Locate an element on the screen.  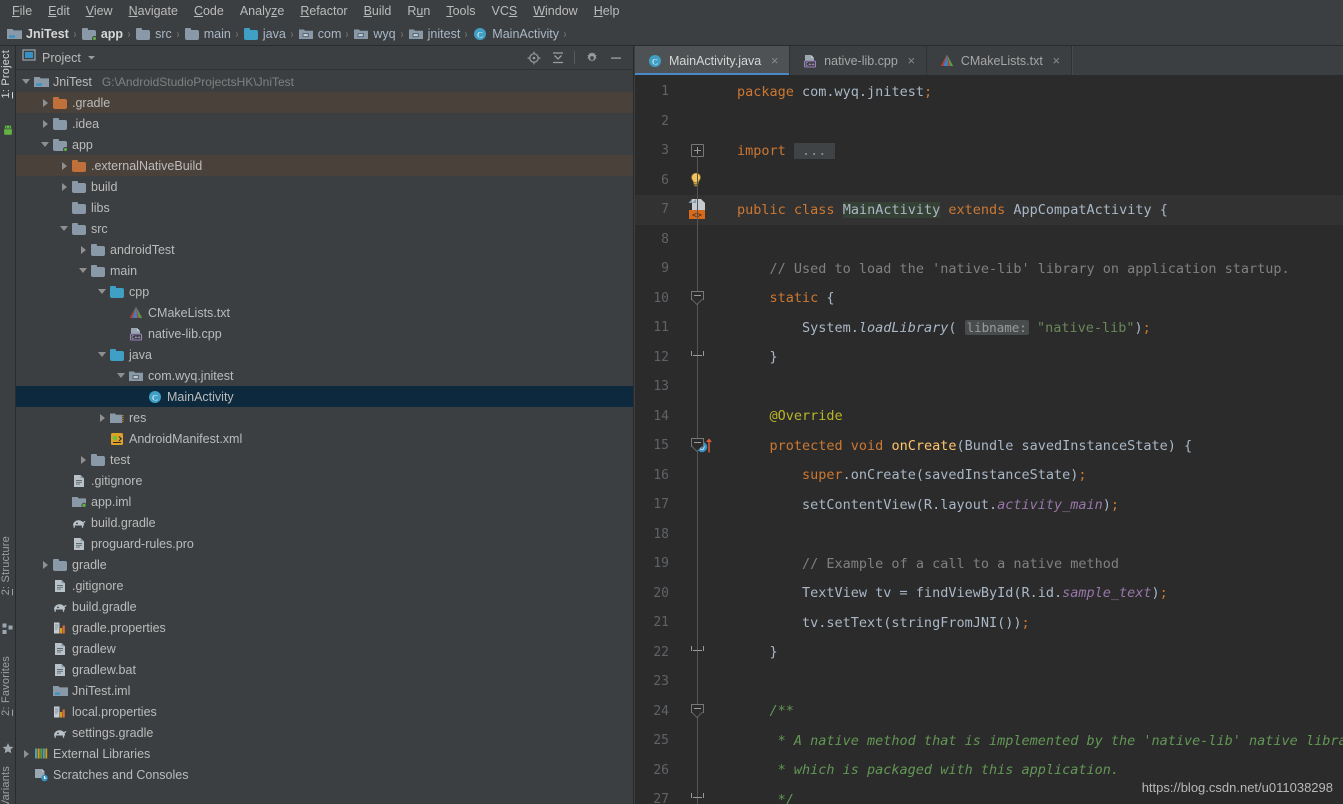
tree-row: External Libraries is located at coordinates (324, 753).